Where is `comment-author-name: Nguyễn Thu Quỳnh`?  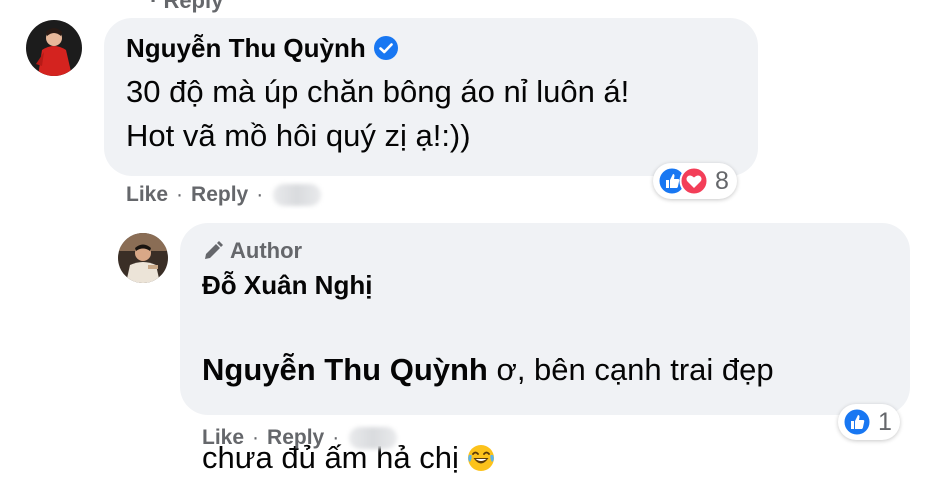 comment-author-name: Nguyễn Thu Quỳnh is located at coordinates (377, 48).